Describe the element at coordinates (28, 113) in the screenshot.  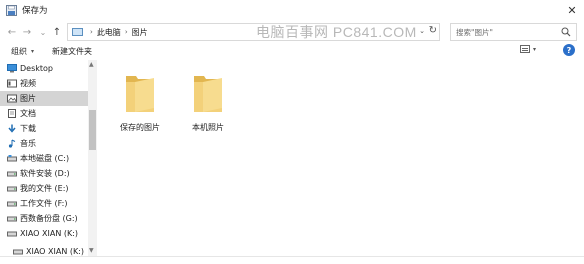
I see `sidebar-item-label: 文档` at that location.